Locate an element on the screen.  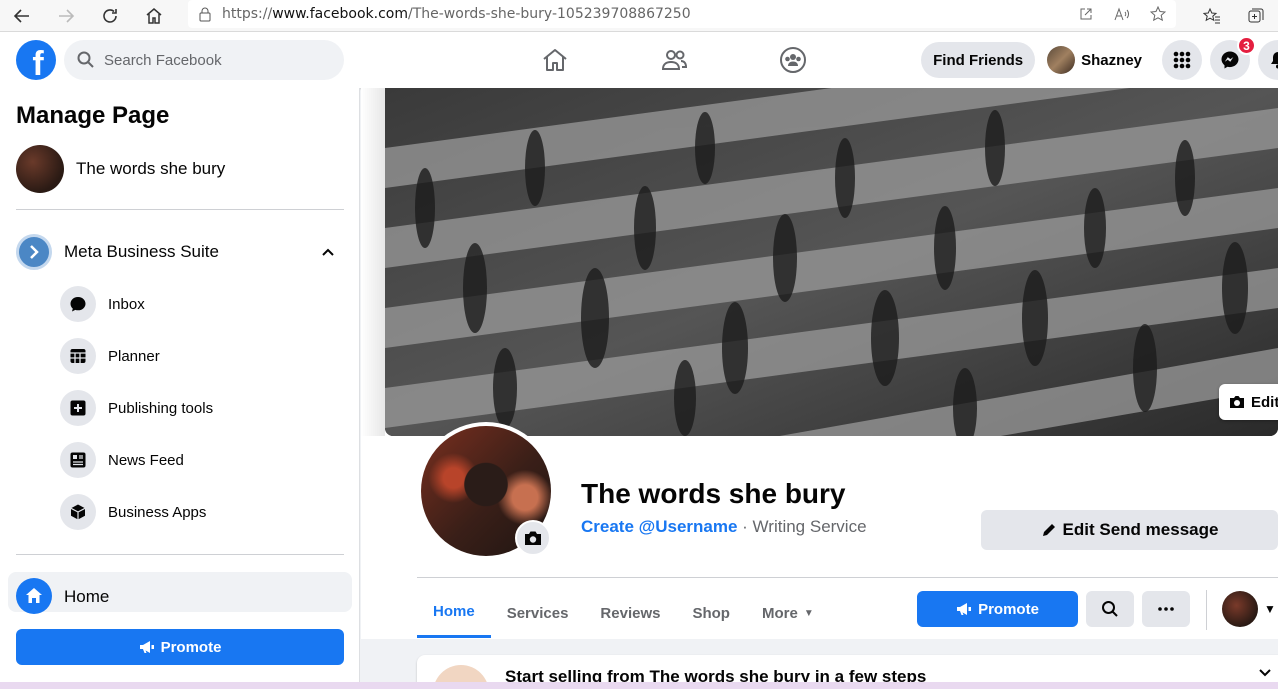
nav-groups-tab is located at coordinates (792, 60).